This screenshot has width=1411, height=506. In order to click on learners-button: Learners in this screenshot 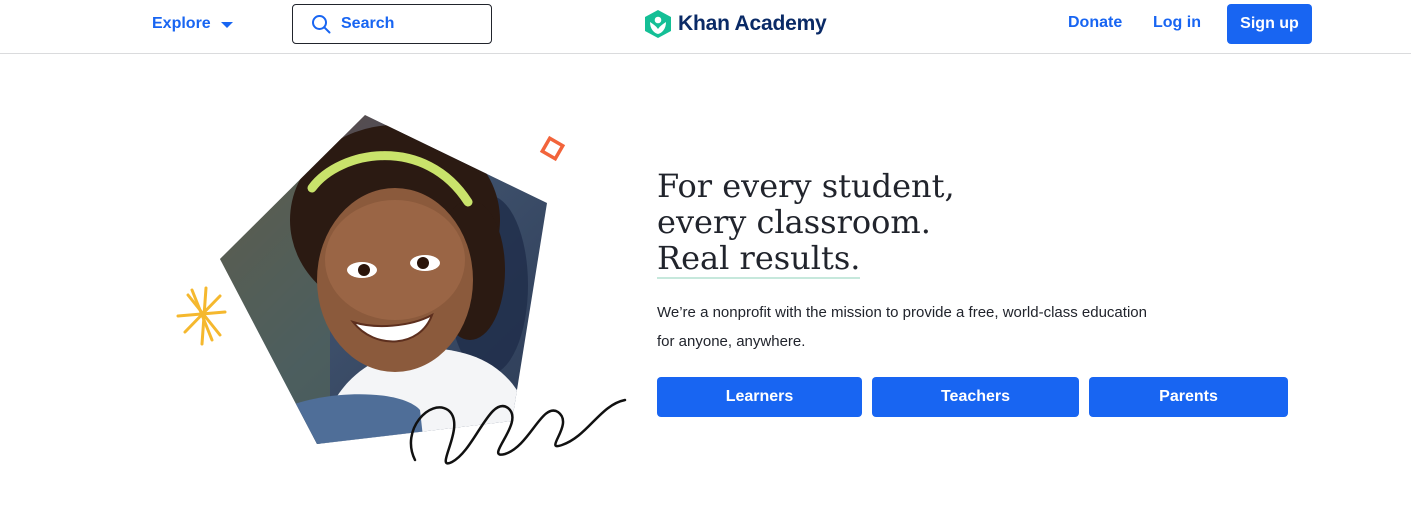, I will do `click(759, 397)`.